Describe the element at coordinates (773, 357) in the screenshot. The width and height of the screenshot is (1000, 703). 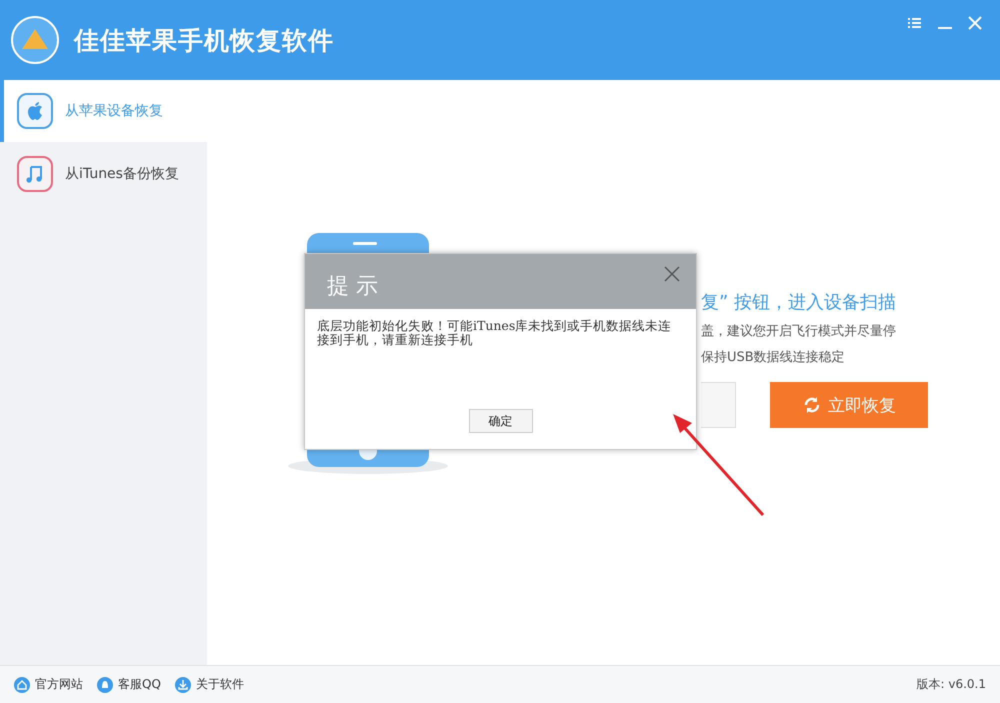
I see `instruction-text: 保持USB数据线连接稳定` at that location.